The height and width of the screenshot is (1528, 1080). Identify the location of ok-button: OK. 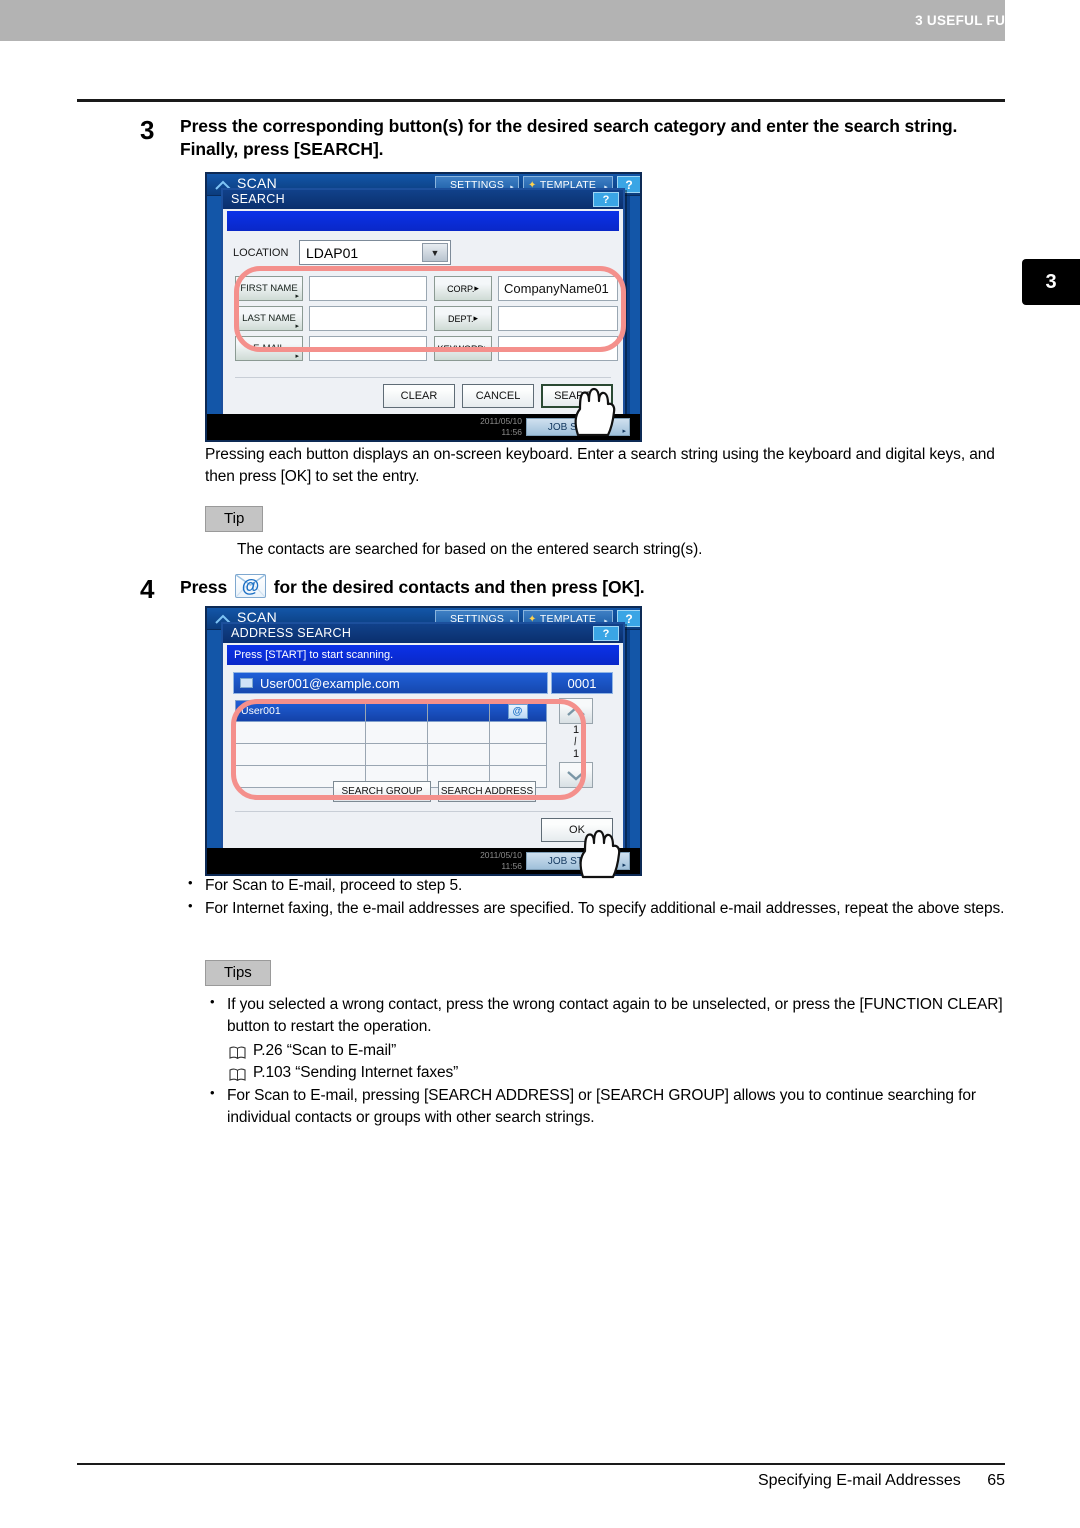
(577, 830).